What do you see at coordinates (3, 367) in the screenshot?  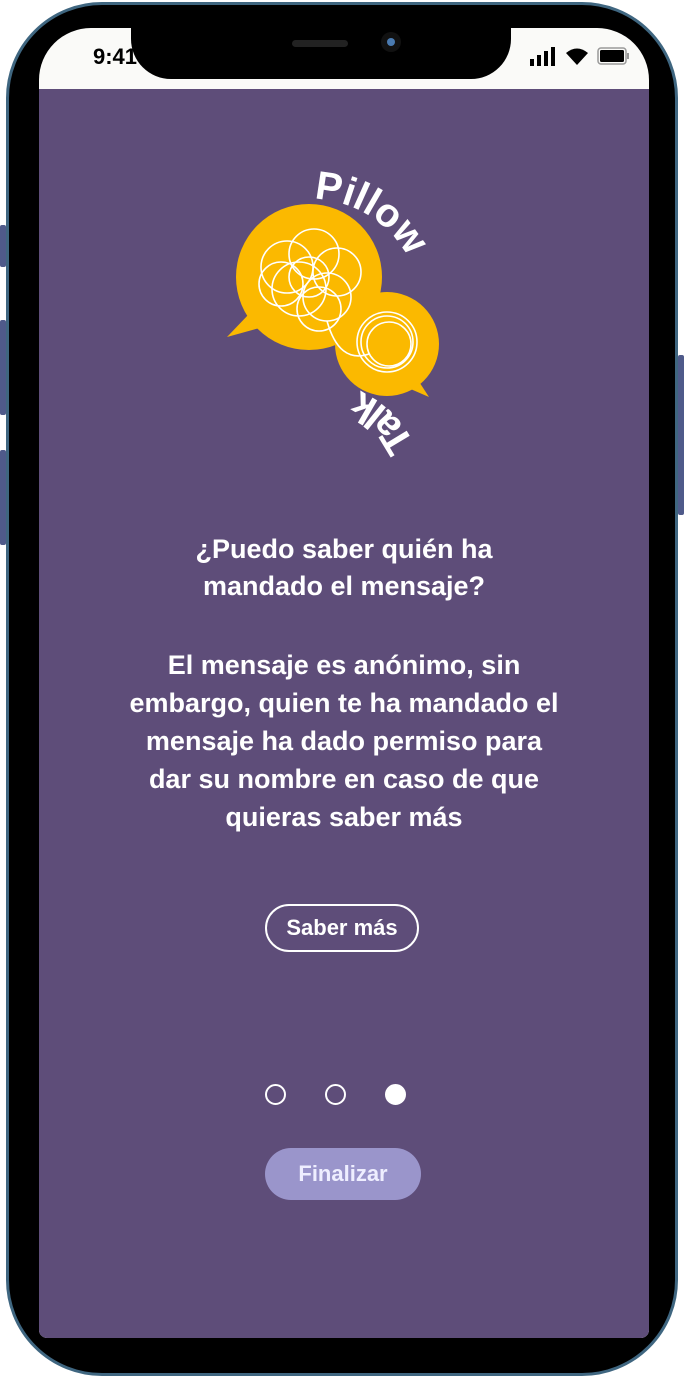 I see `volume-up-button` at bounding box center [3, 367].